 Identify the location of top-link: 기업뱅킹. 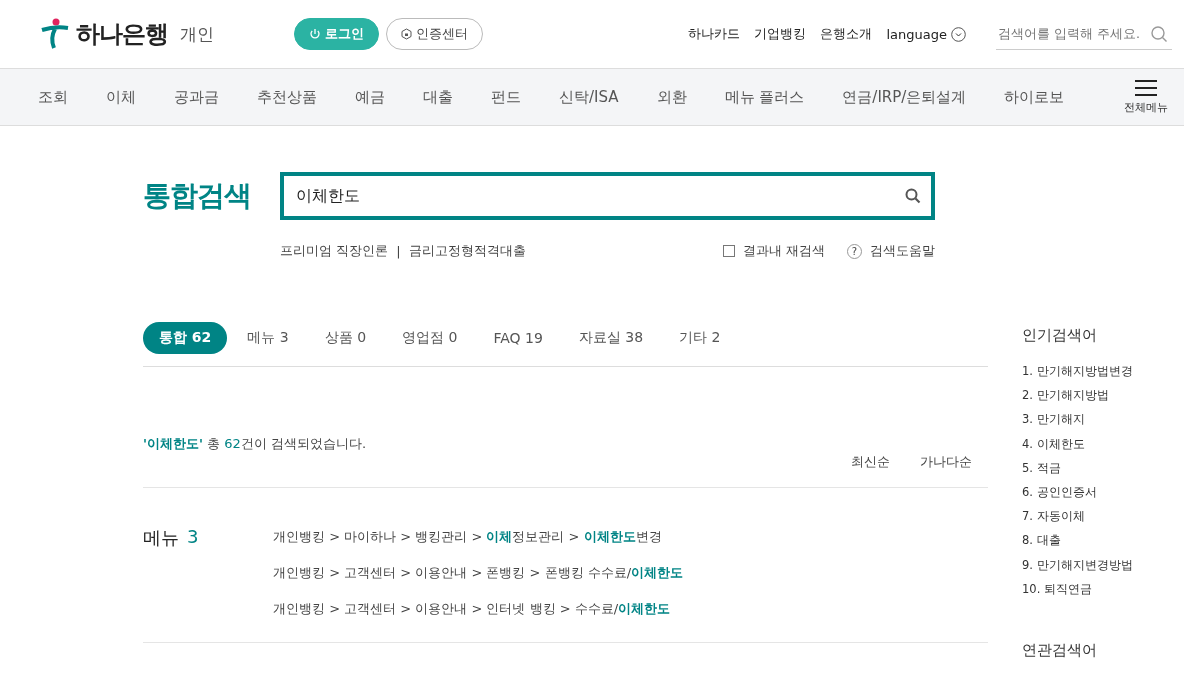
(780, 34).